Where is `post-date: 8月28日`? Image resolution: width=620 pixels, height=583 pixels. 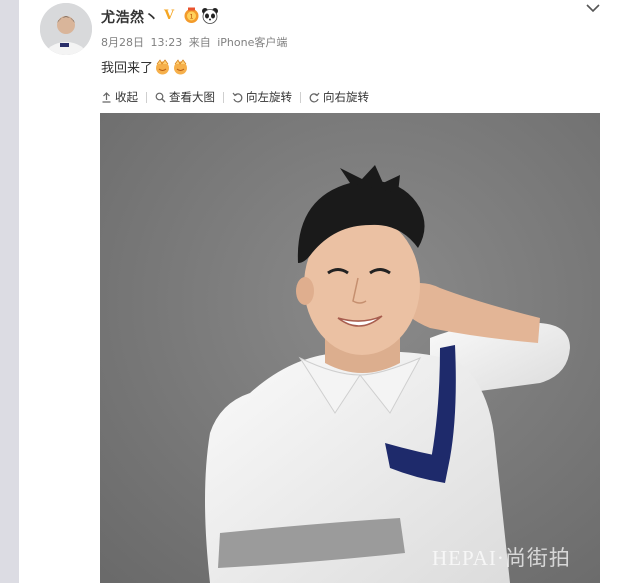
post-date: 8月28日 is located at coordinates (122, 42).